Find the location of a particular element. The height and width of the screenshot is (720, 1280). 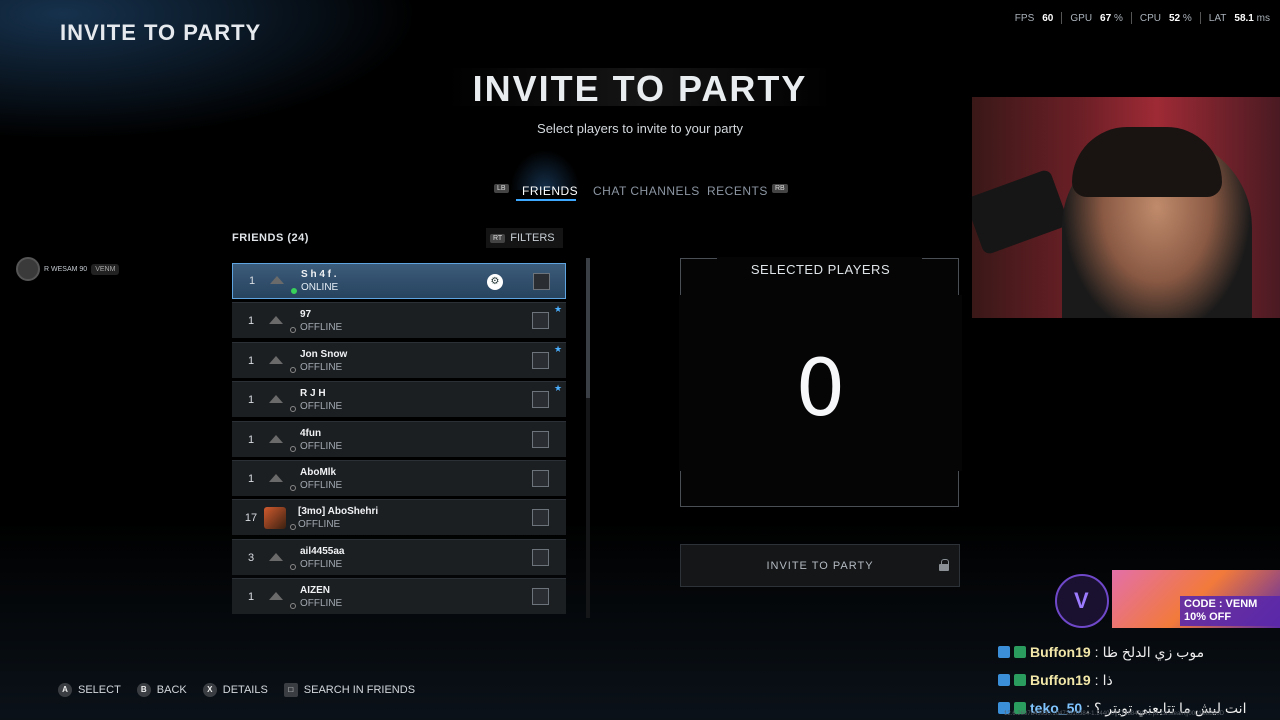

cpu-value: 52 is located at coordinates (1174, 18).